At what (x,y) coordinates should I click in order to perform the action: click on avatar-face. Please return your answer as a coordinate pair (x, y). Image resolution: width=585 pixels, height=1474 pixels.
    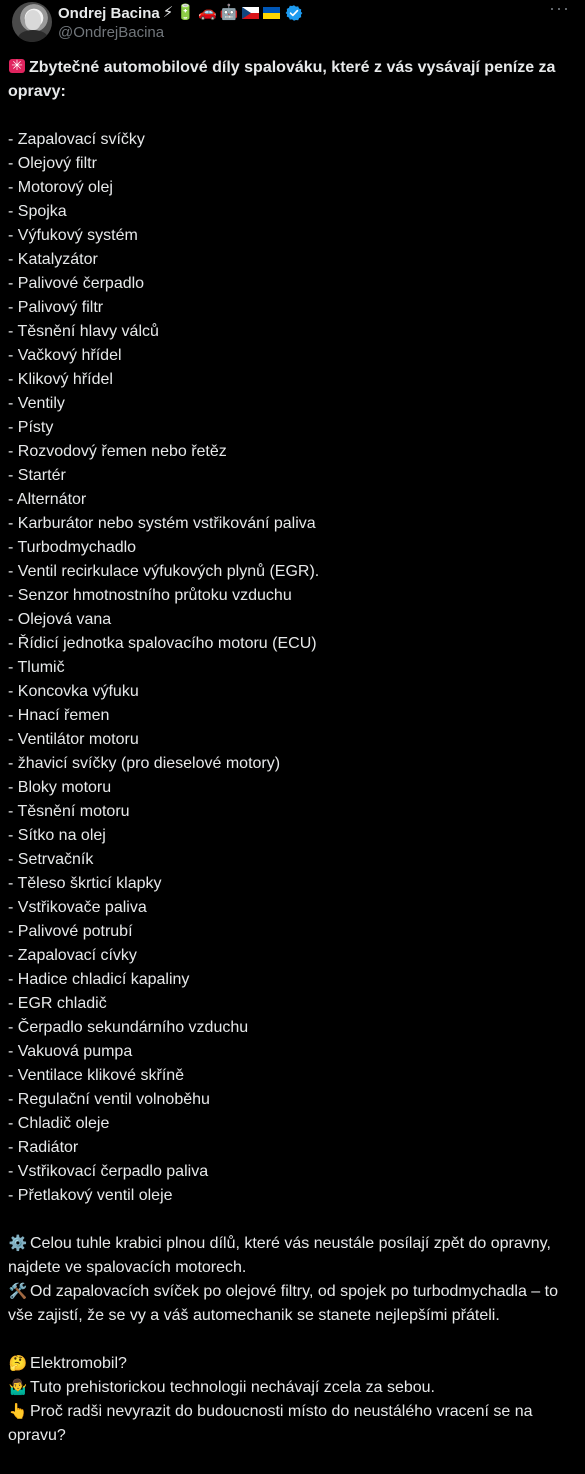
    Looking at the image, I should click on (33, 20).